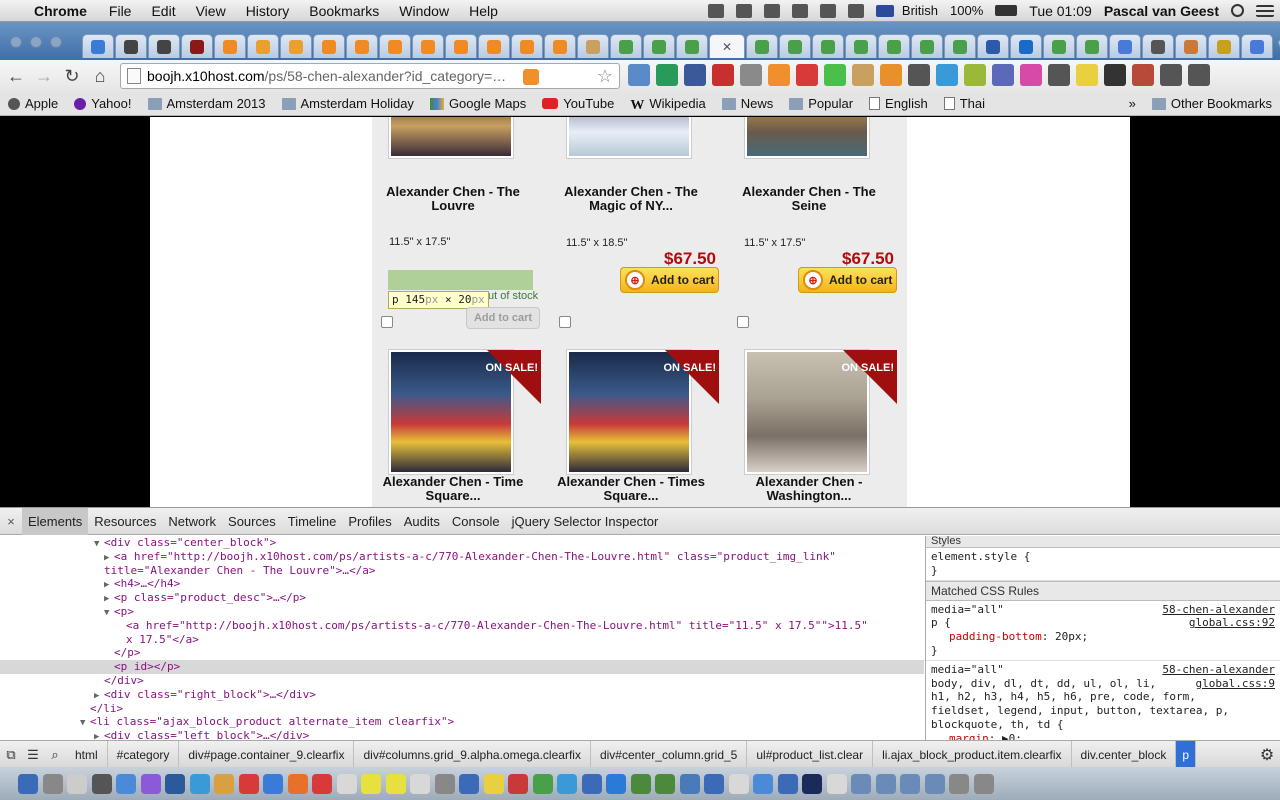  Describe the element at coordinates (422, 521) in the screenshot. I see `tab-audits: Audits` at that location.